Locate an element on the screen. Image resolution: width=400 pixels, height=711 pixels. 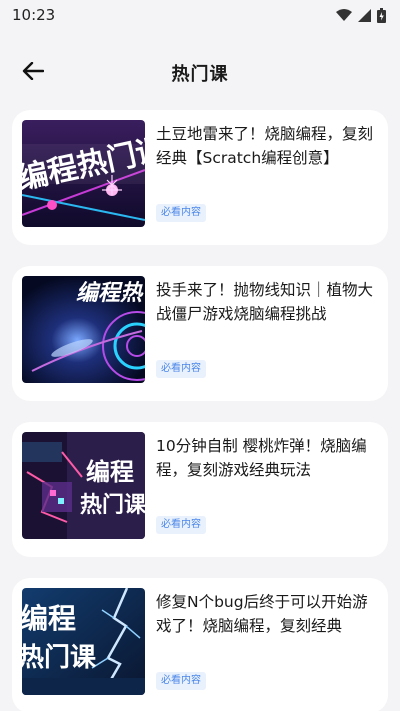
course-info: 投手来了！抛物线知识｜植物大战僵尸游戏烧脑编程挑战 必看内容 is located at coordinates (266, 329).